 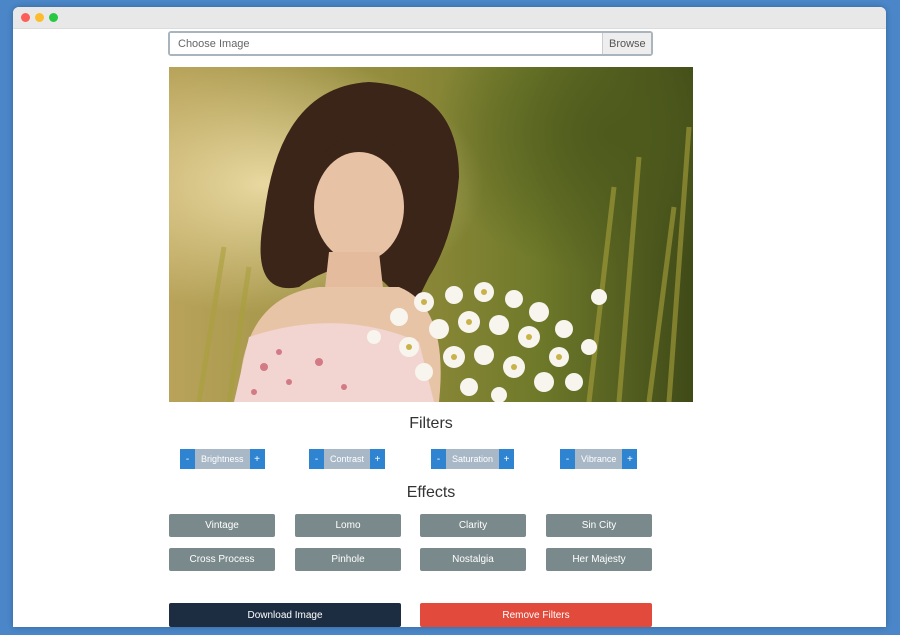 What do you see at coordinates (53, 17) in the screenshot?
I see `maximize-window-icon` at bounding box center [53, 17].